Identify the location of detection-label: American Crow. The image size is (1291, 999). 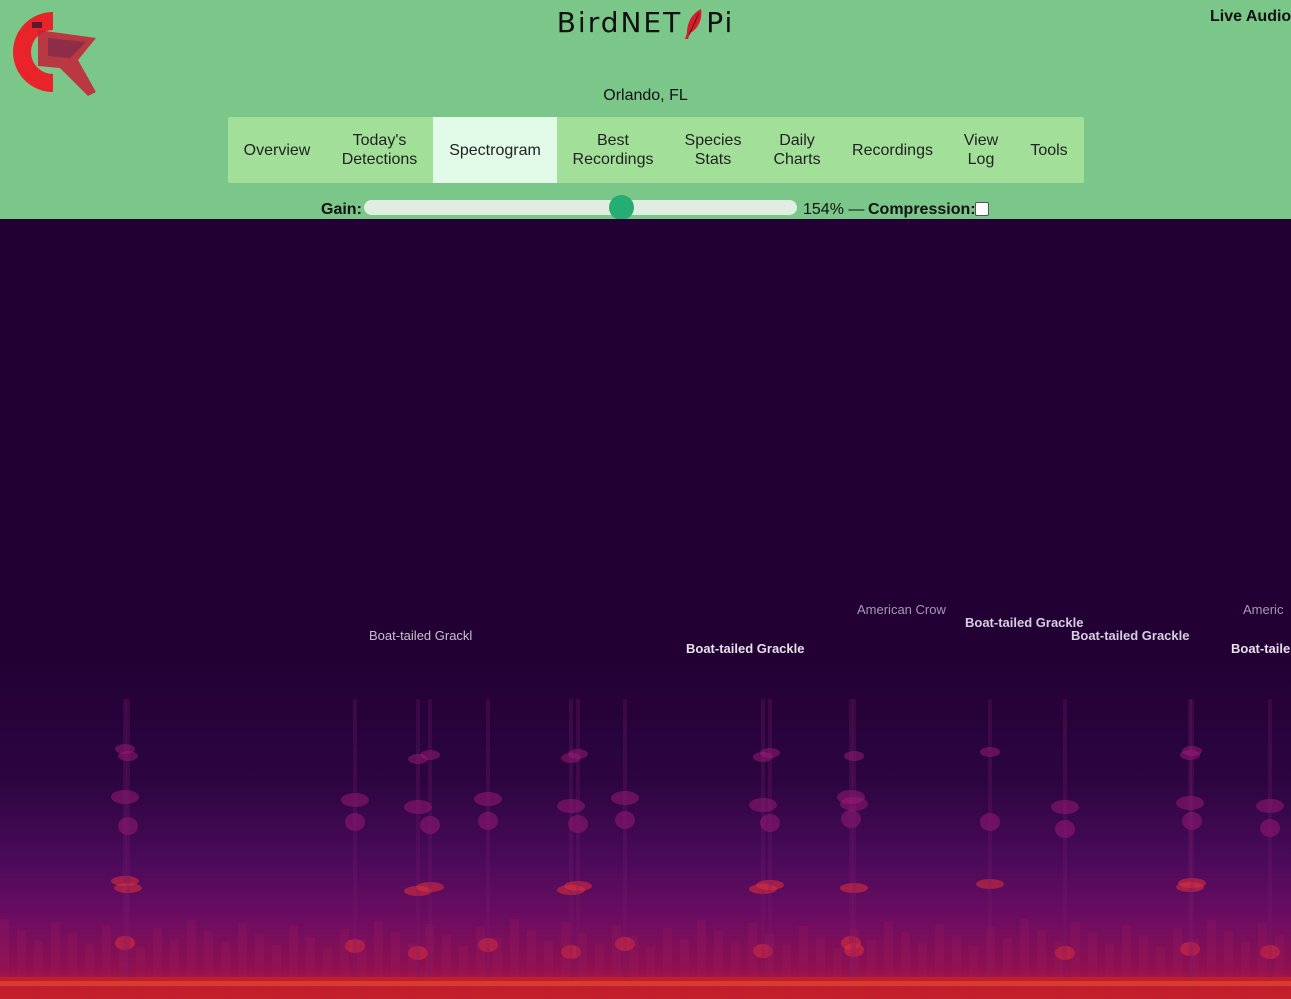
(901, 609).